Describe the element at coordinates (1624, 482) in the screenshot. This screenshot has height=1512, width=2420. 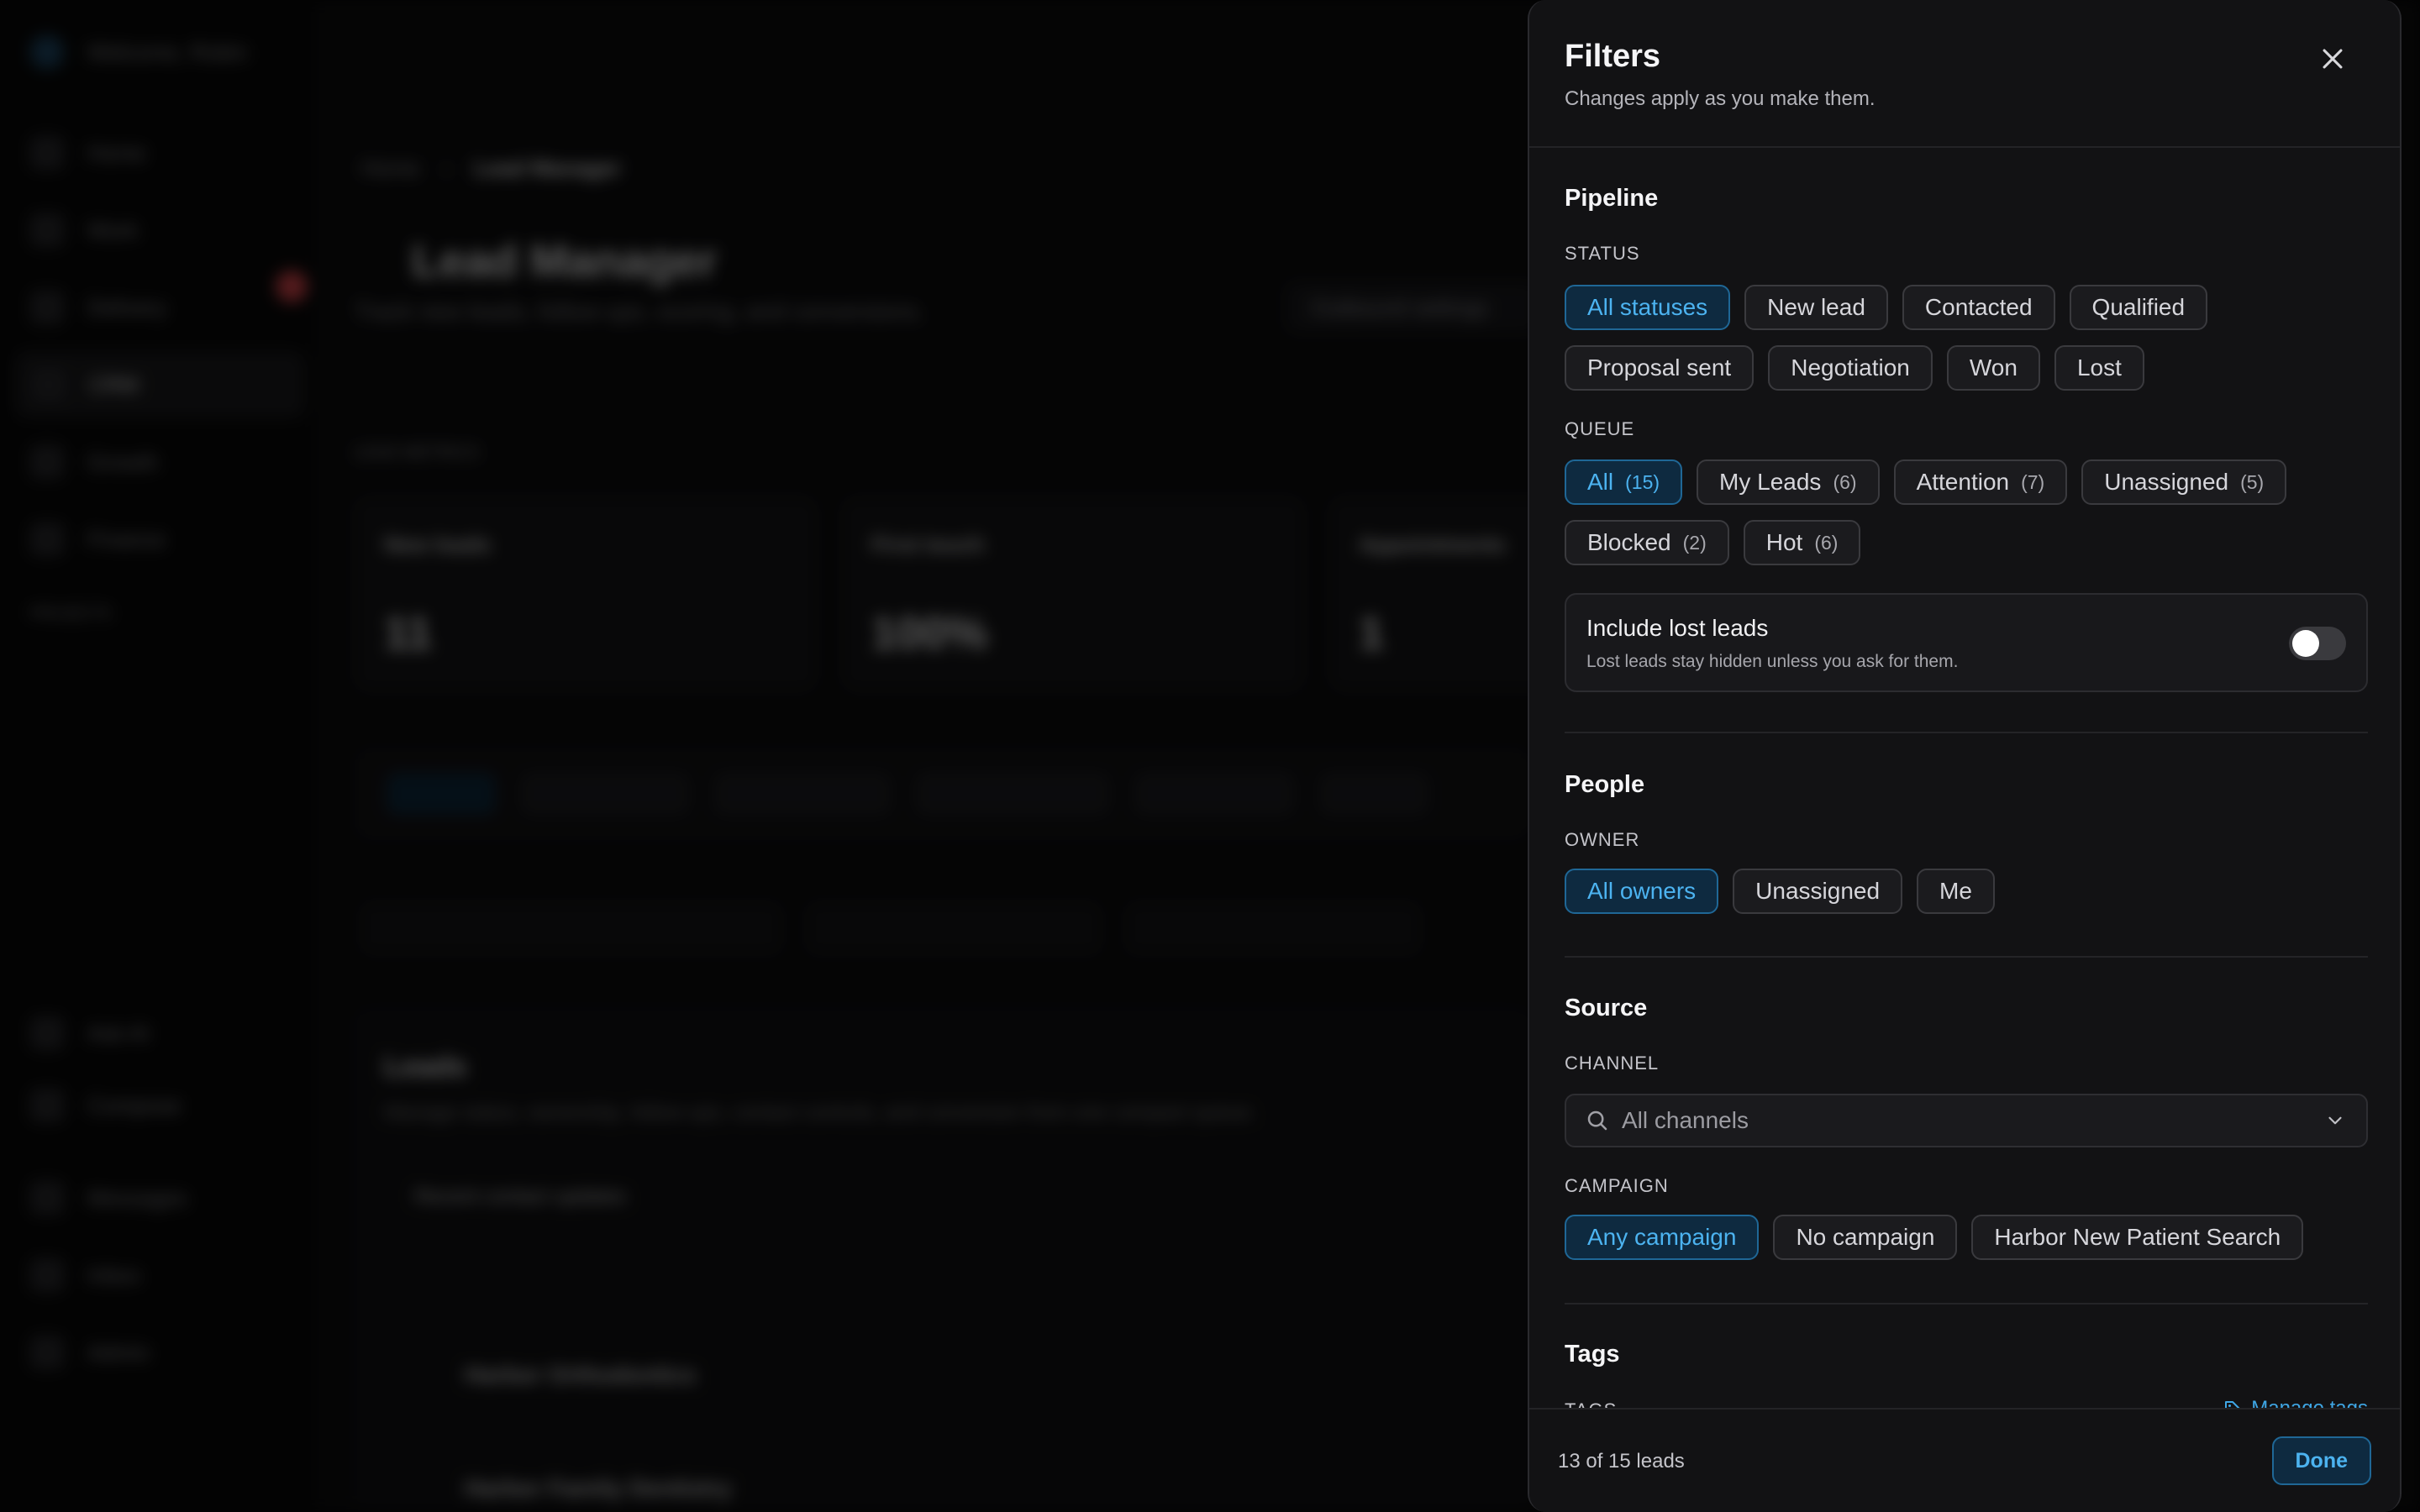
I see `chip-queue-all: All (15)` at that location.